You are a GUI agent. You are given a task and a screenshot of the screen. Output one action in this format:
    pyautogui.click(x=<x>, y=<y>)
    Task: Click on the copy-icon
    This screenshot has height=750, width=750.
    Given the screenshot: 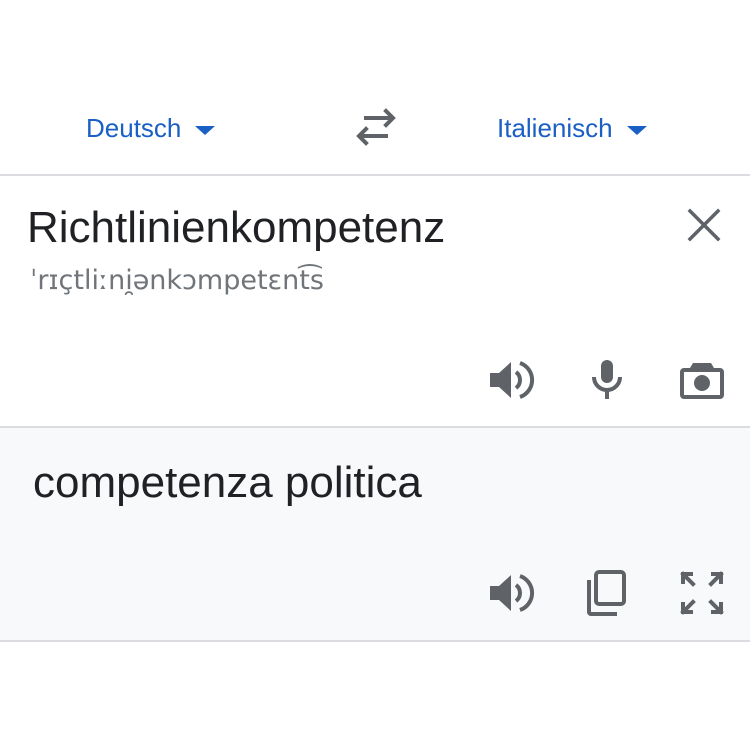 What is the action you would take?
    pyautogui.click(x=606, y=593)
    